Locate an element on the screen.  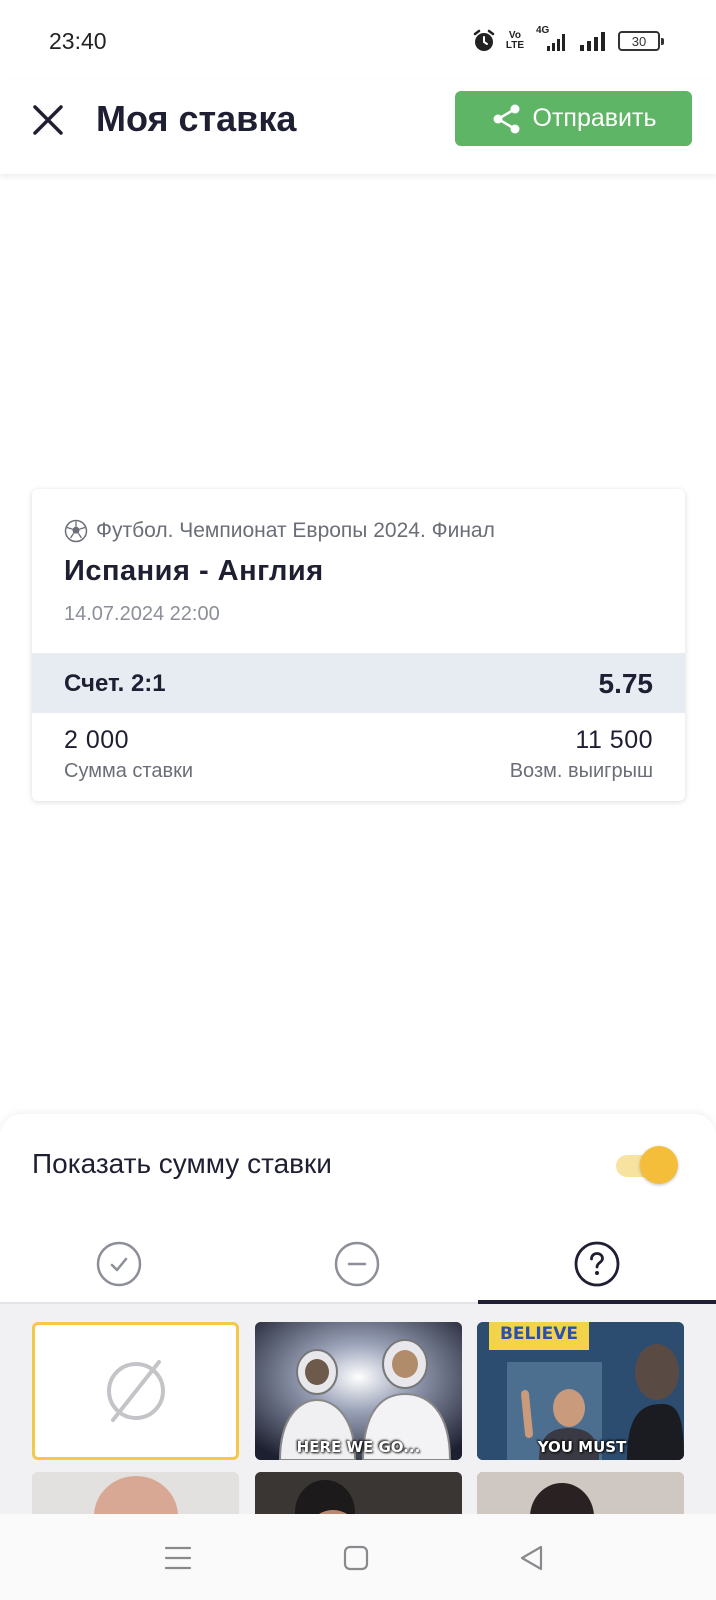
home-button is located at coordinates (356, 1558).